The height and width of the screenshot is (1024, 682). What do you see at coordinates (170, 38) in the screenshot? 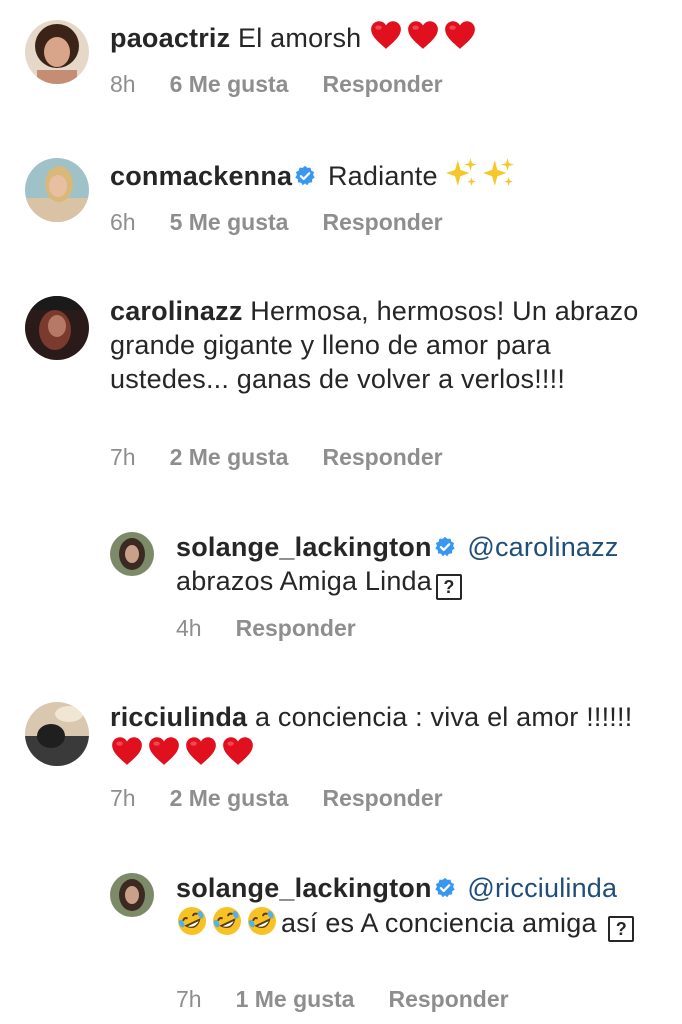
I see `comment-username: paoactriz` at bounding box center [170, 38].